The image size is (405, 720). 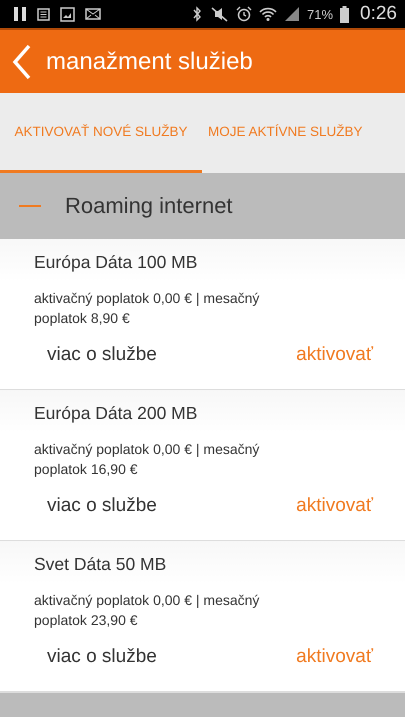 What do you see at coordinates (93, 14) in the screenshot?
I see `mail-icon` at bounding box center [93, 14].